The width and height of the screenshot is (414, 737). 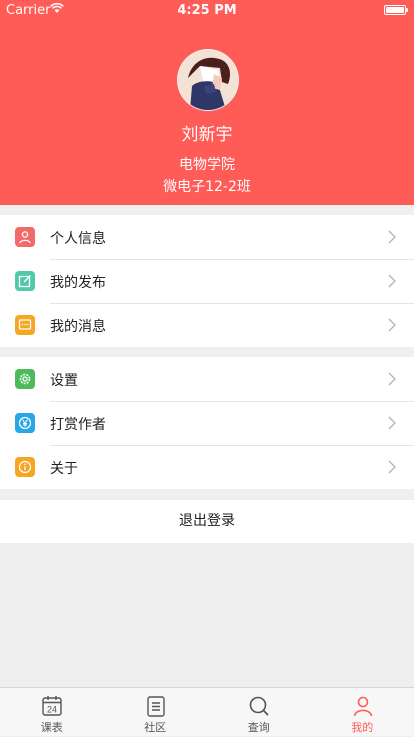 I want to click on menu-item-my-messages: 我的消息, so click(x=207, y=325).